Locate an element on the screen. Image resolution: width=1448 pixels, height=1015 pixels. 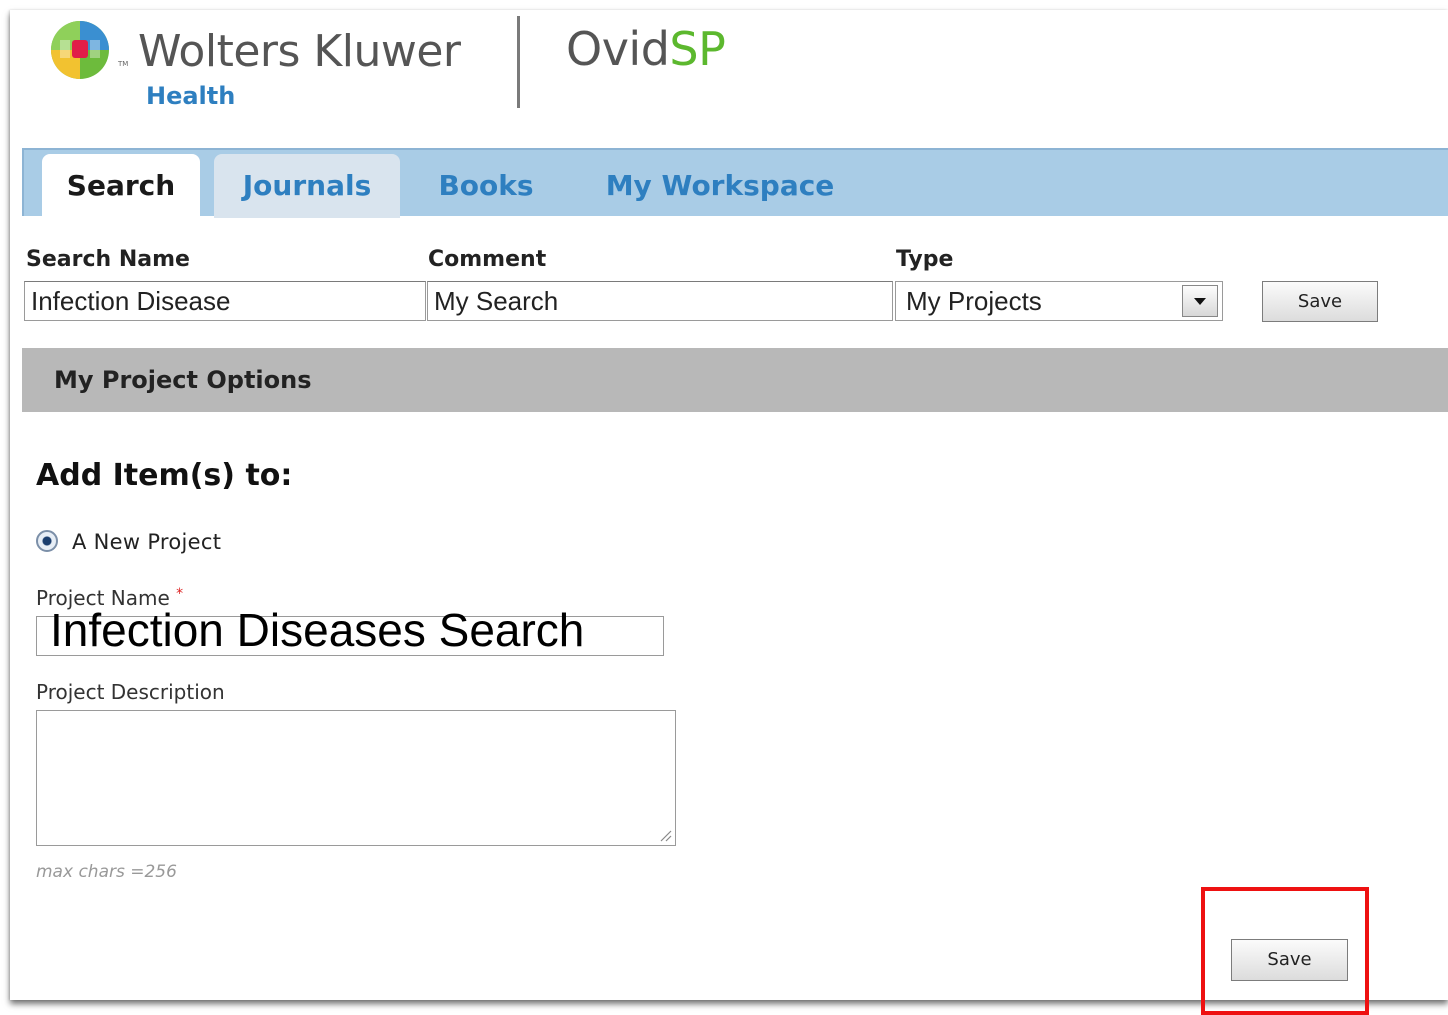
save-search-button: Save is located at coordinates (1320, 301).